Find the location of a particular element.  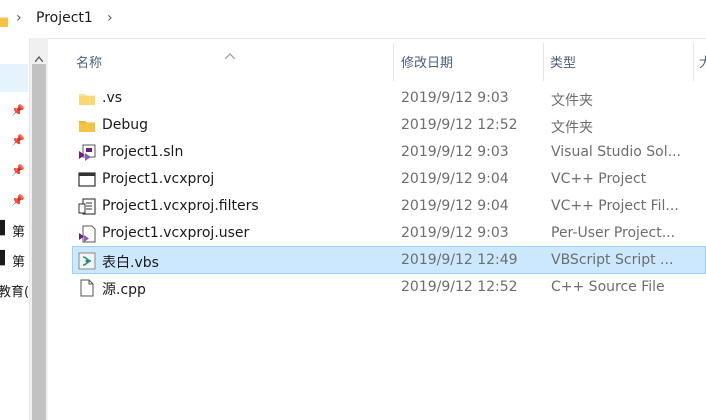

column-header-bar: 名称 修改日期 类型 大 is located at coordinates (377, 60).